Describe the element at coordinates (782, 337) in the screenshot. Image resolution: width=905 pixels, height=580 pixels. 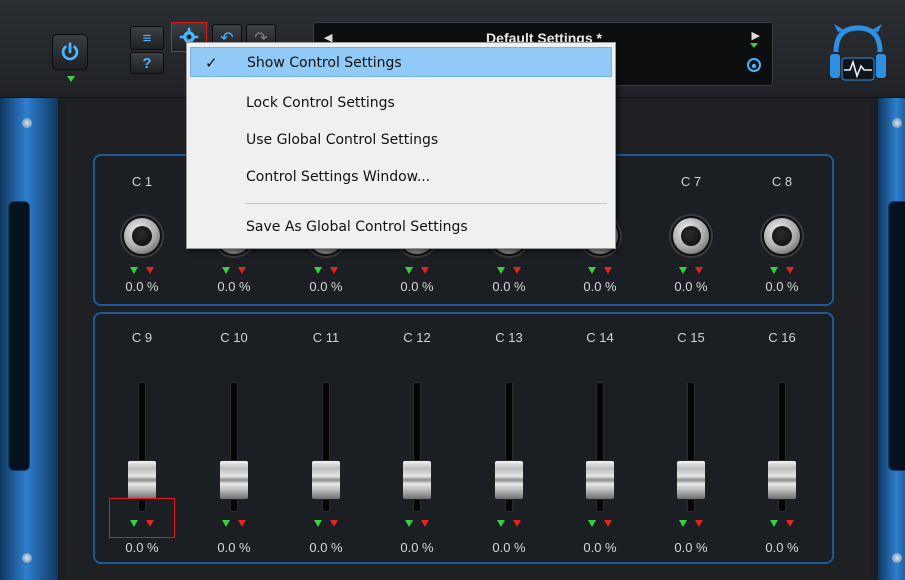
I see `fader-label: C 16` at that location.